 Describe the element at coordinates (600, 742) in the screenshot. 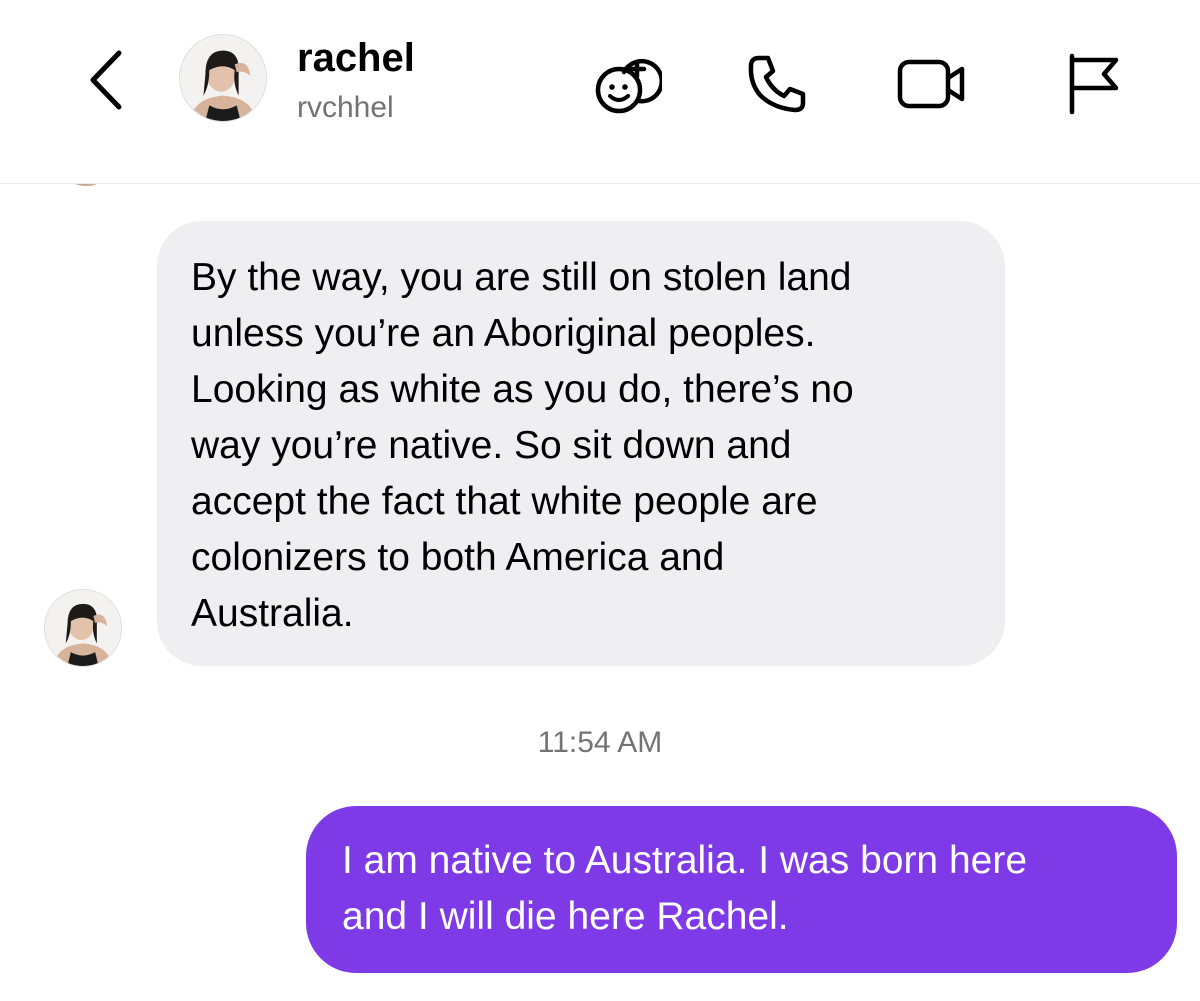

I see `message-timestamp: 11:54 AM` at that location.